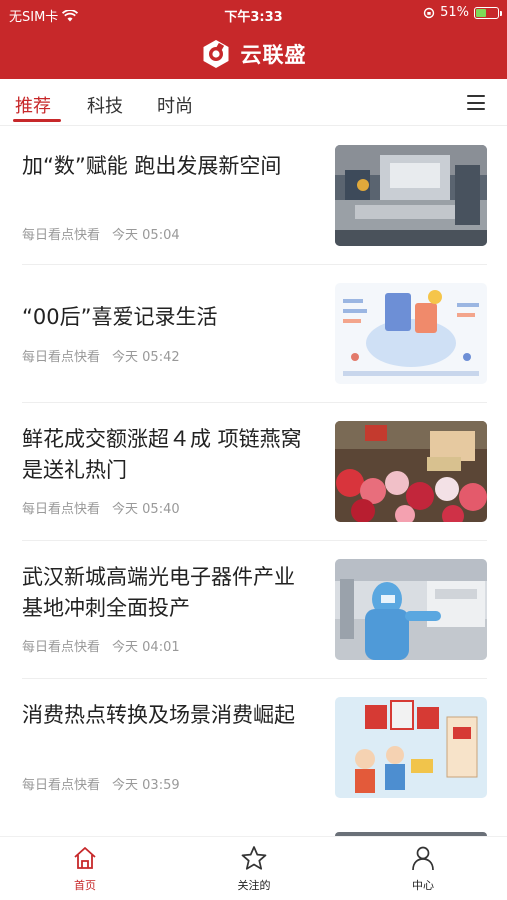 The height and width of the screenshot is (900, 507). I want to click on nav-home-label: 首页, so click(85, 885).